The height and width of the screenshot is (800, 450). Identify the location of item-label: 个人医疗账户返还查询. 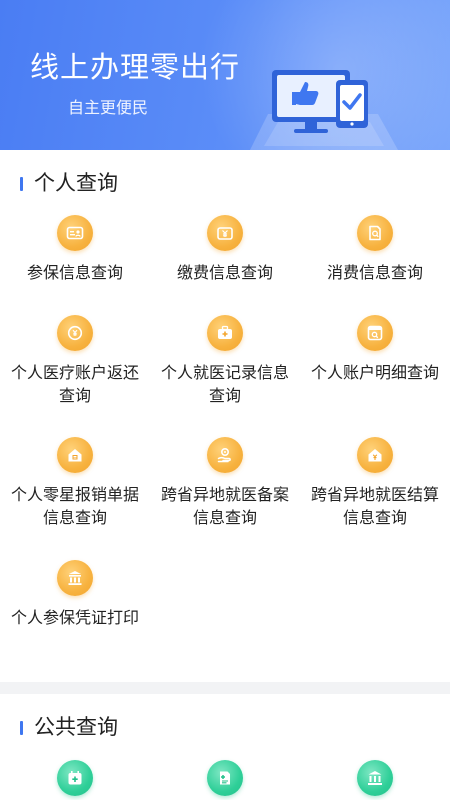
(74, 384).